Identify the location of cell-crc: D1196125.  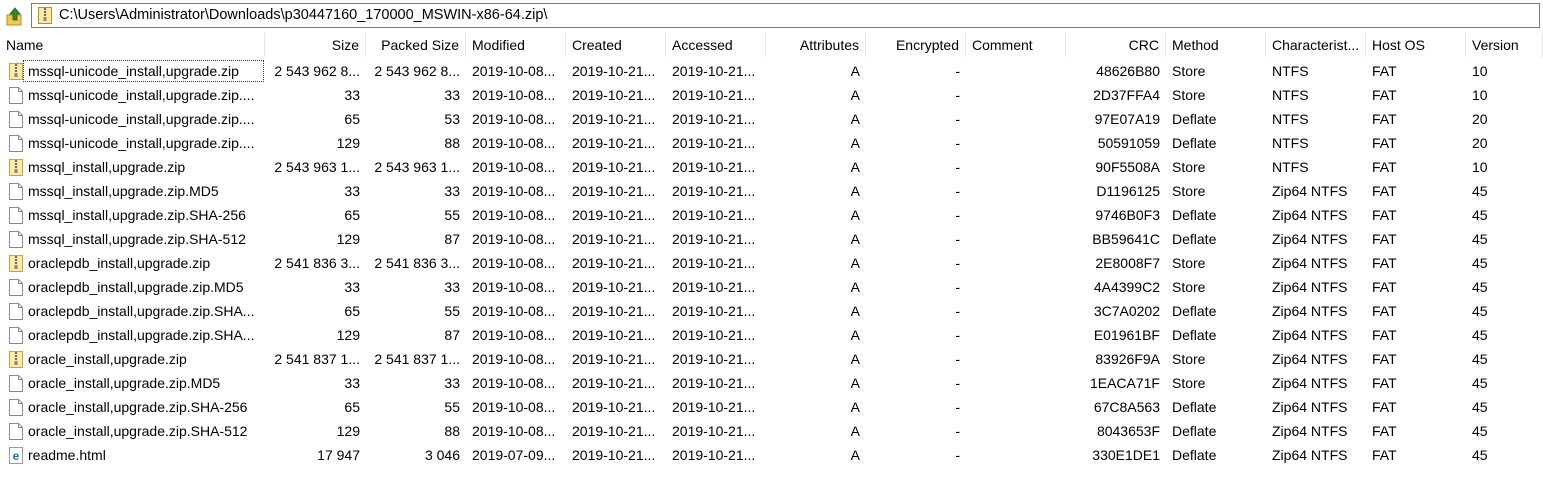
(1128, 191).